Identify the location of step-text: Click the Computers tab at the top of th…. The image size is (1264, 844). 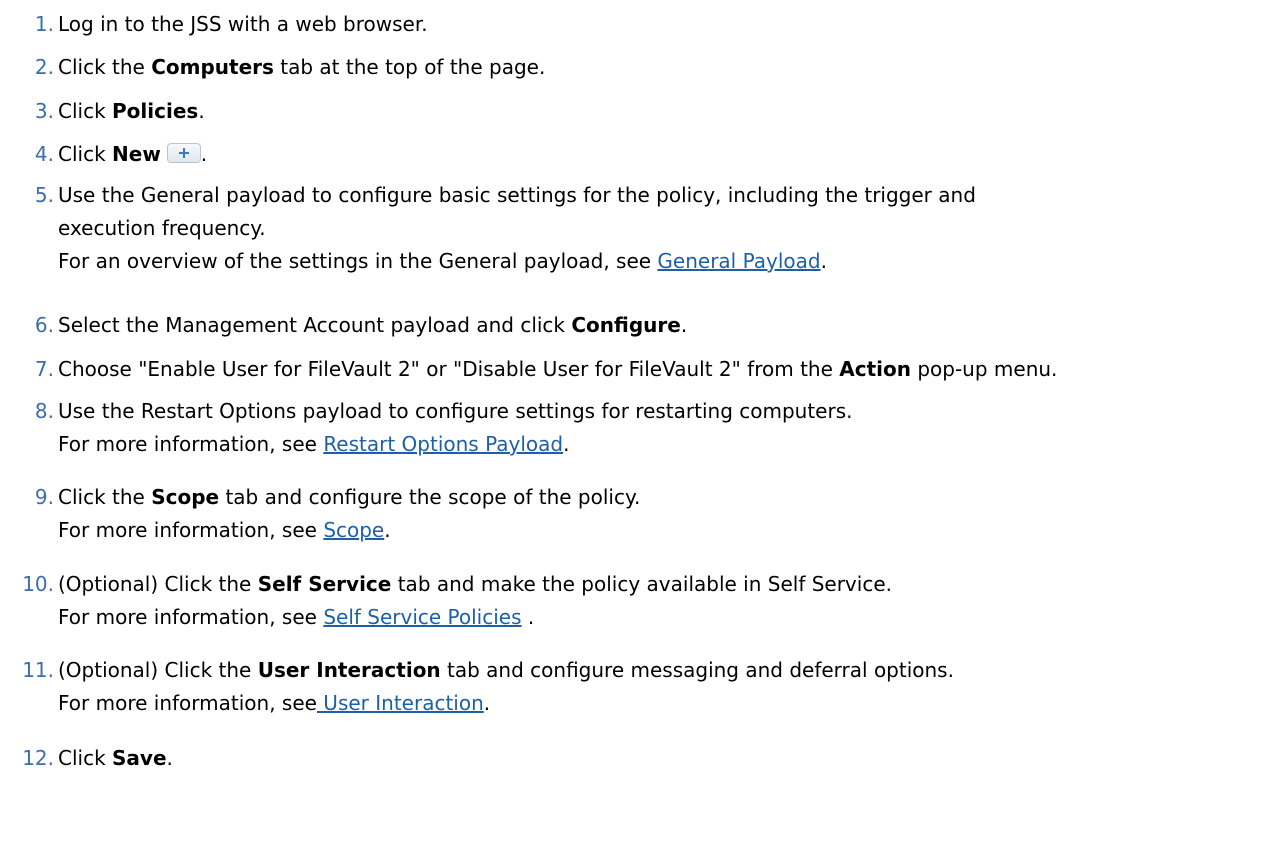
(301, 67).